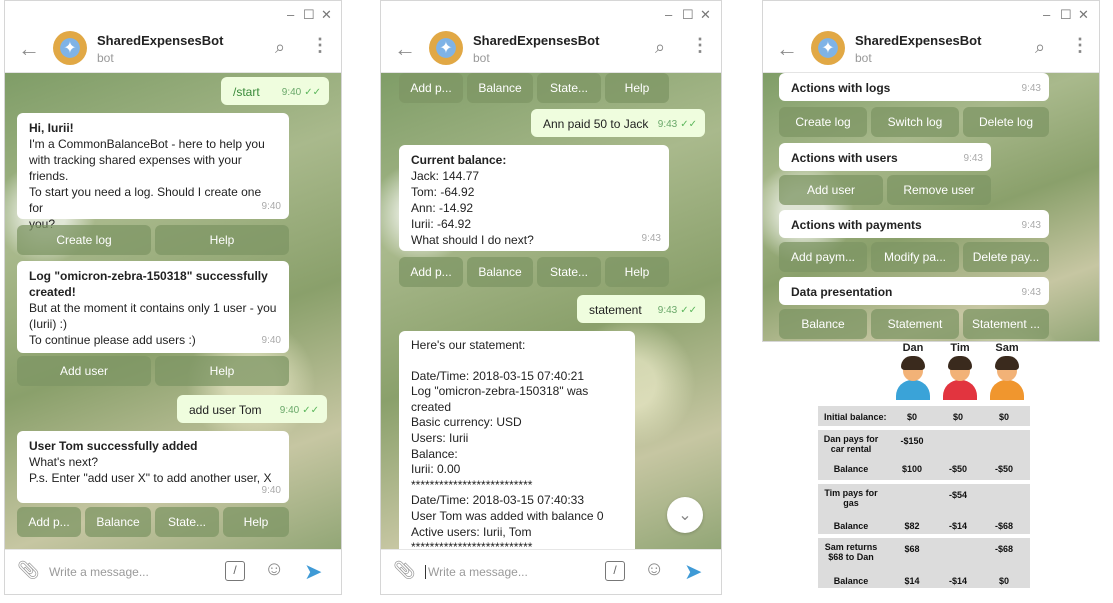  What do you see at coordinates (957, 495) in the screenshot?
I see `cell-value: -$54` at bounding box center [957, 495].